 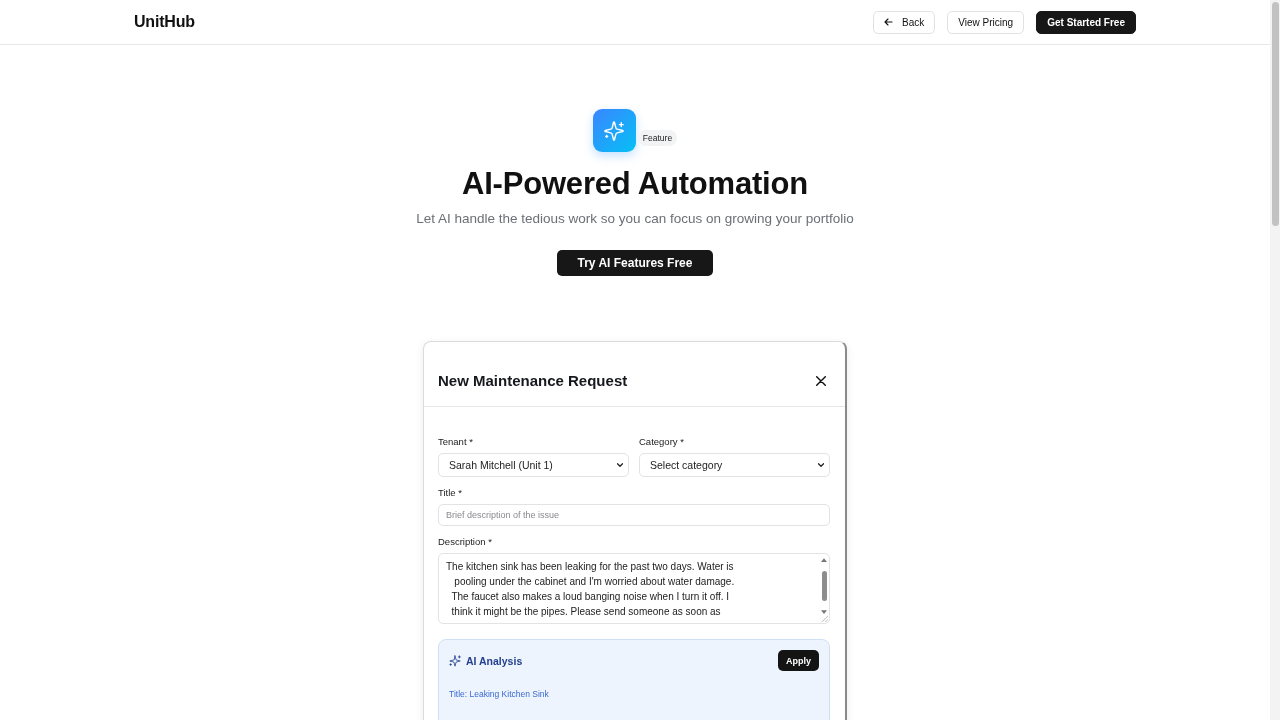 I want to click on dropdown-field: Select category, so click(x=734, y=465).